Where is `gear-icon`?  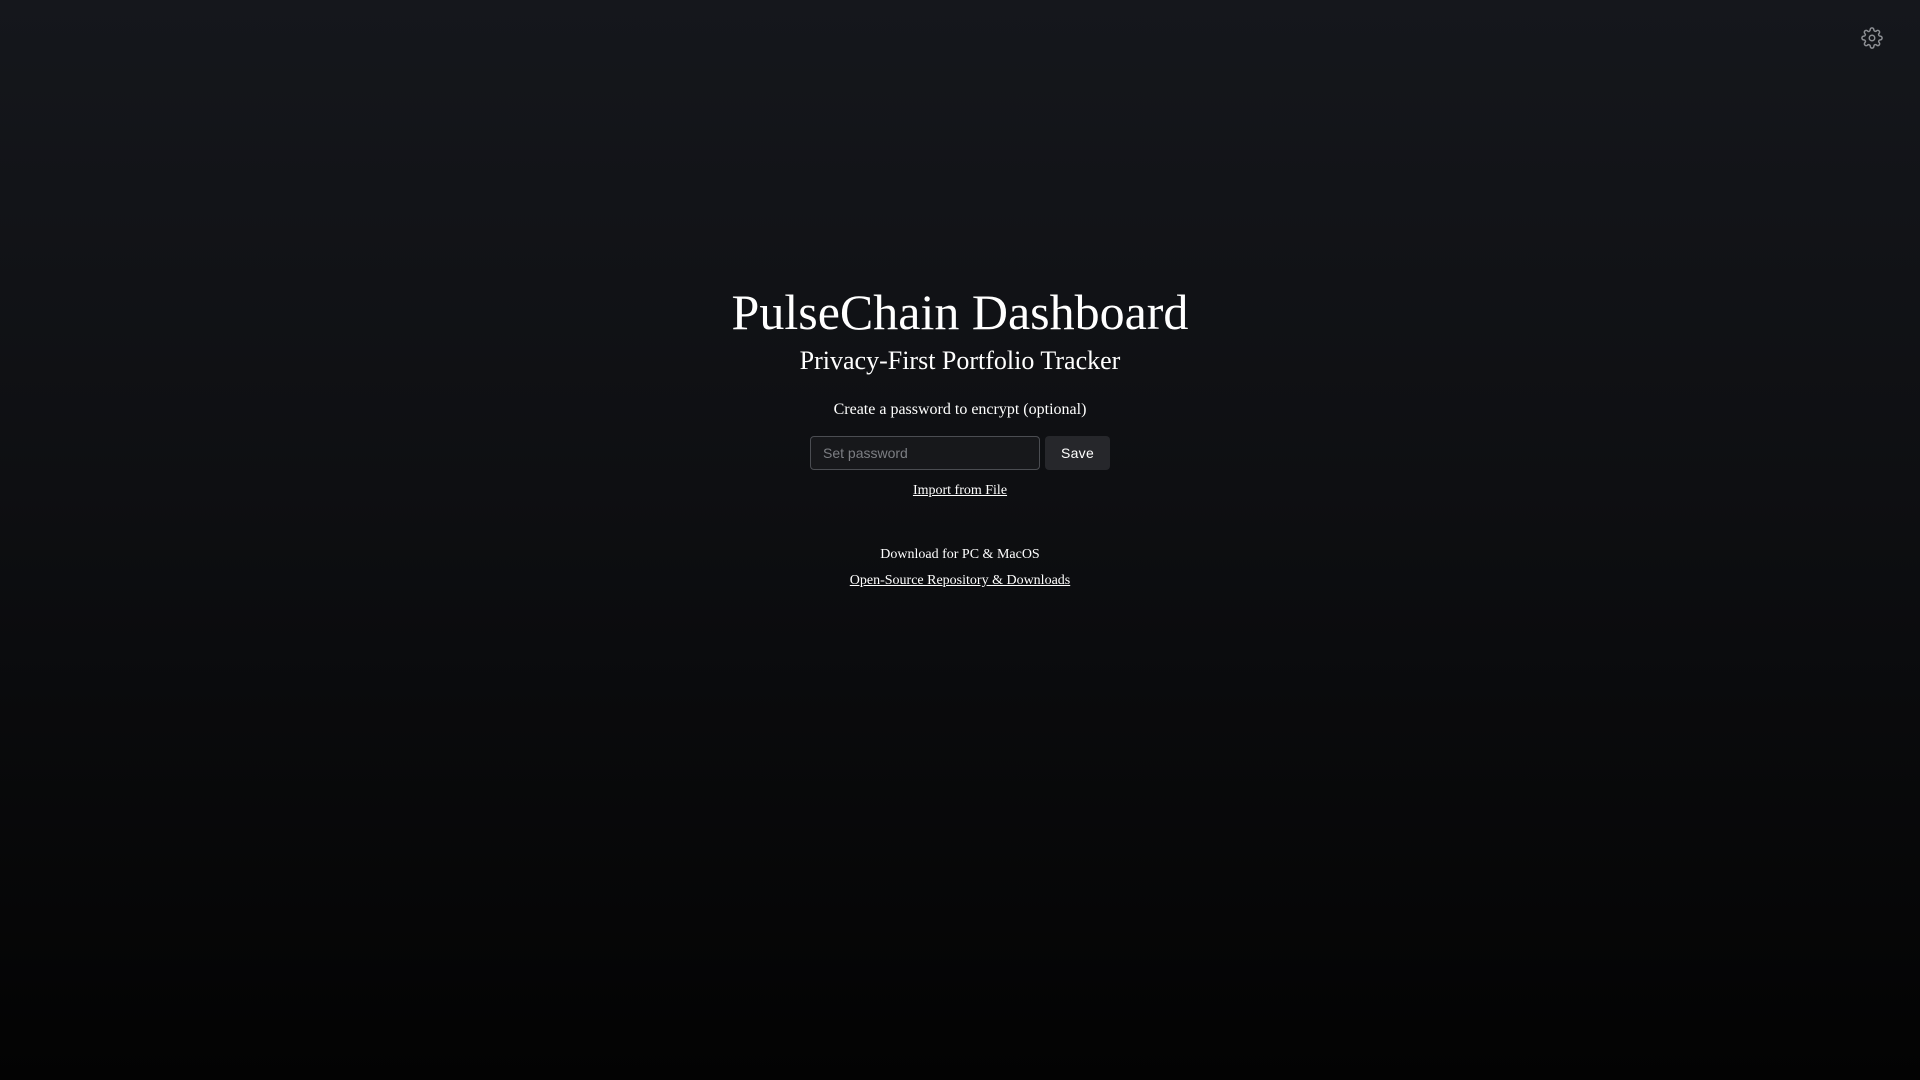 gear-icon is located at coordinates (1872, 40).